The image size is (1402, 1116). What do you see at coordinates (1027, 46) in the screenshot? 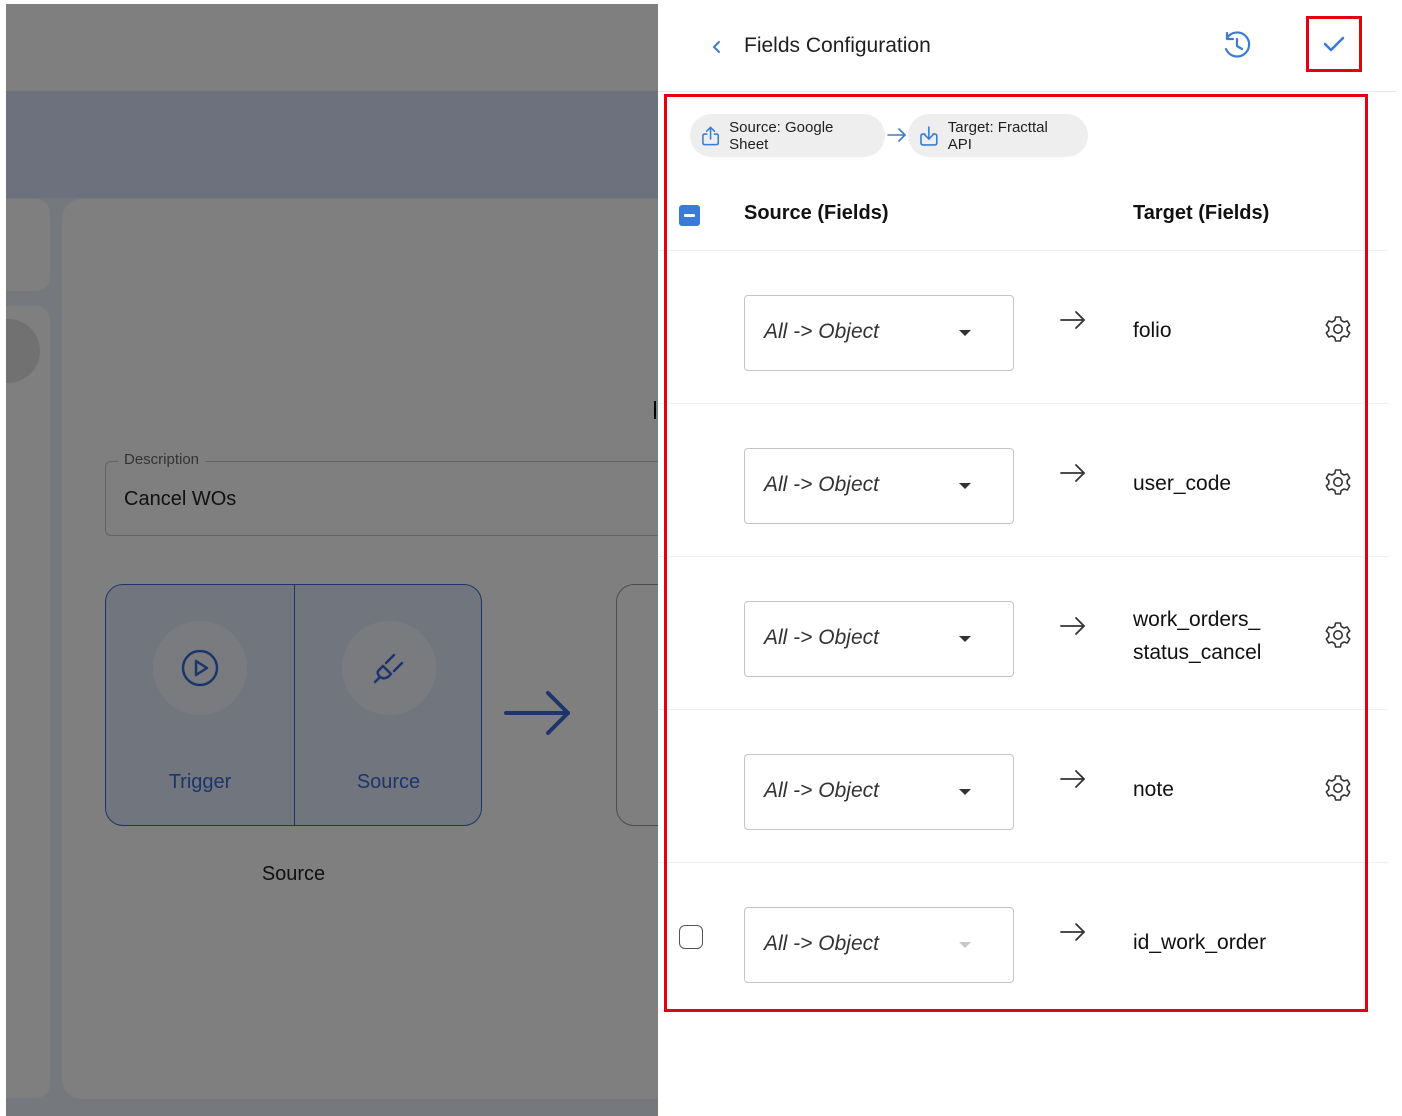
I see `drawer-header: Fields Configuration` at bounding box center [1027, 46].